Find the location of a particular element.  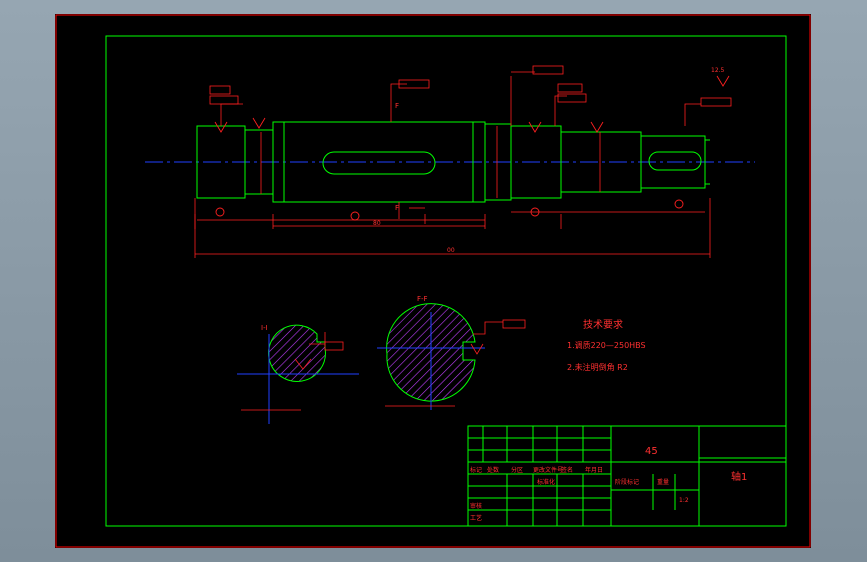

tb-zone-label: 分区 is located at coordinates (517, 470).